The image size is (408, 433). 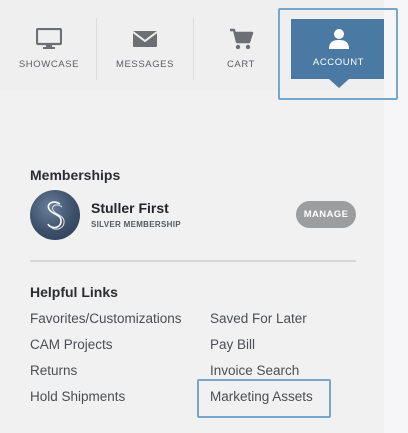 I want to click on manage-button: MANAGE, so click(x=326, y=214).